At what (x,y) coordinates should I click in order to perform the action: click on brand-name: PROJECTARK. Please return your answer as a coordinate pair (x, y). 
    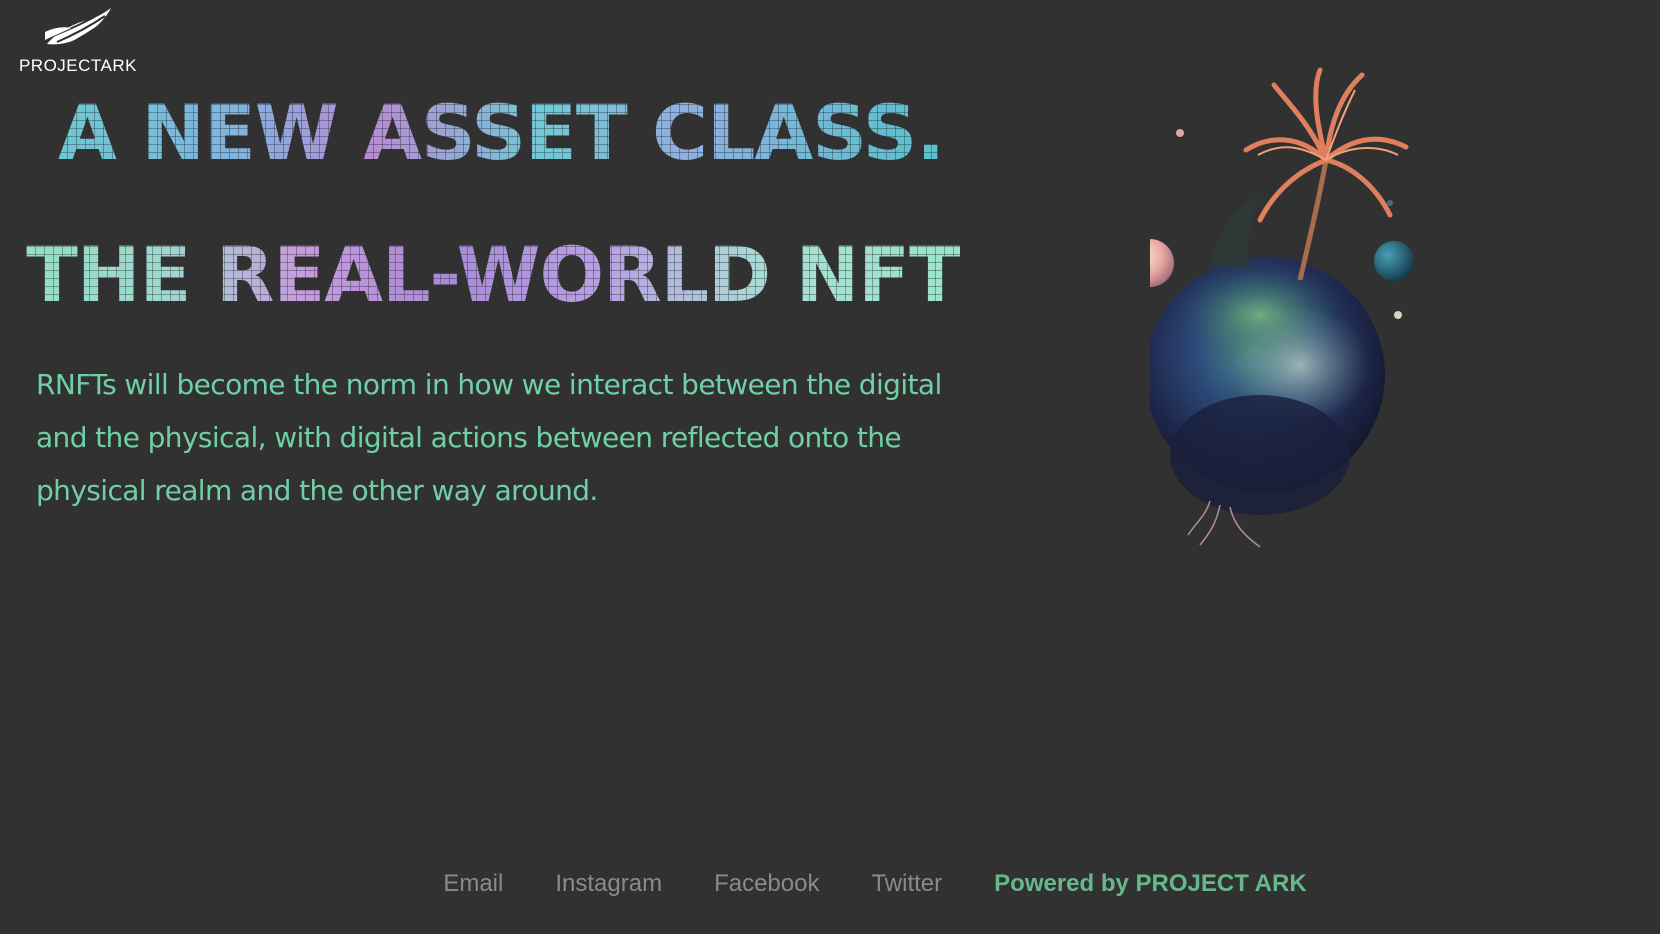
    Looking at the image, I should click on (78, 65).